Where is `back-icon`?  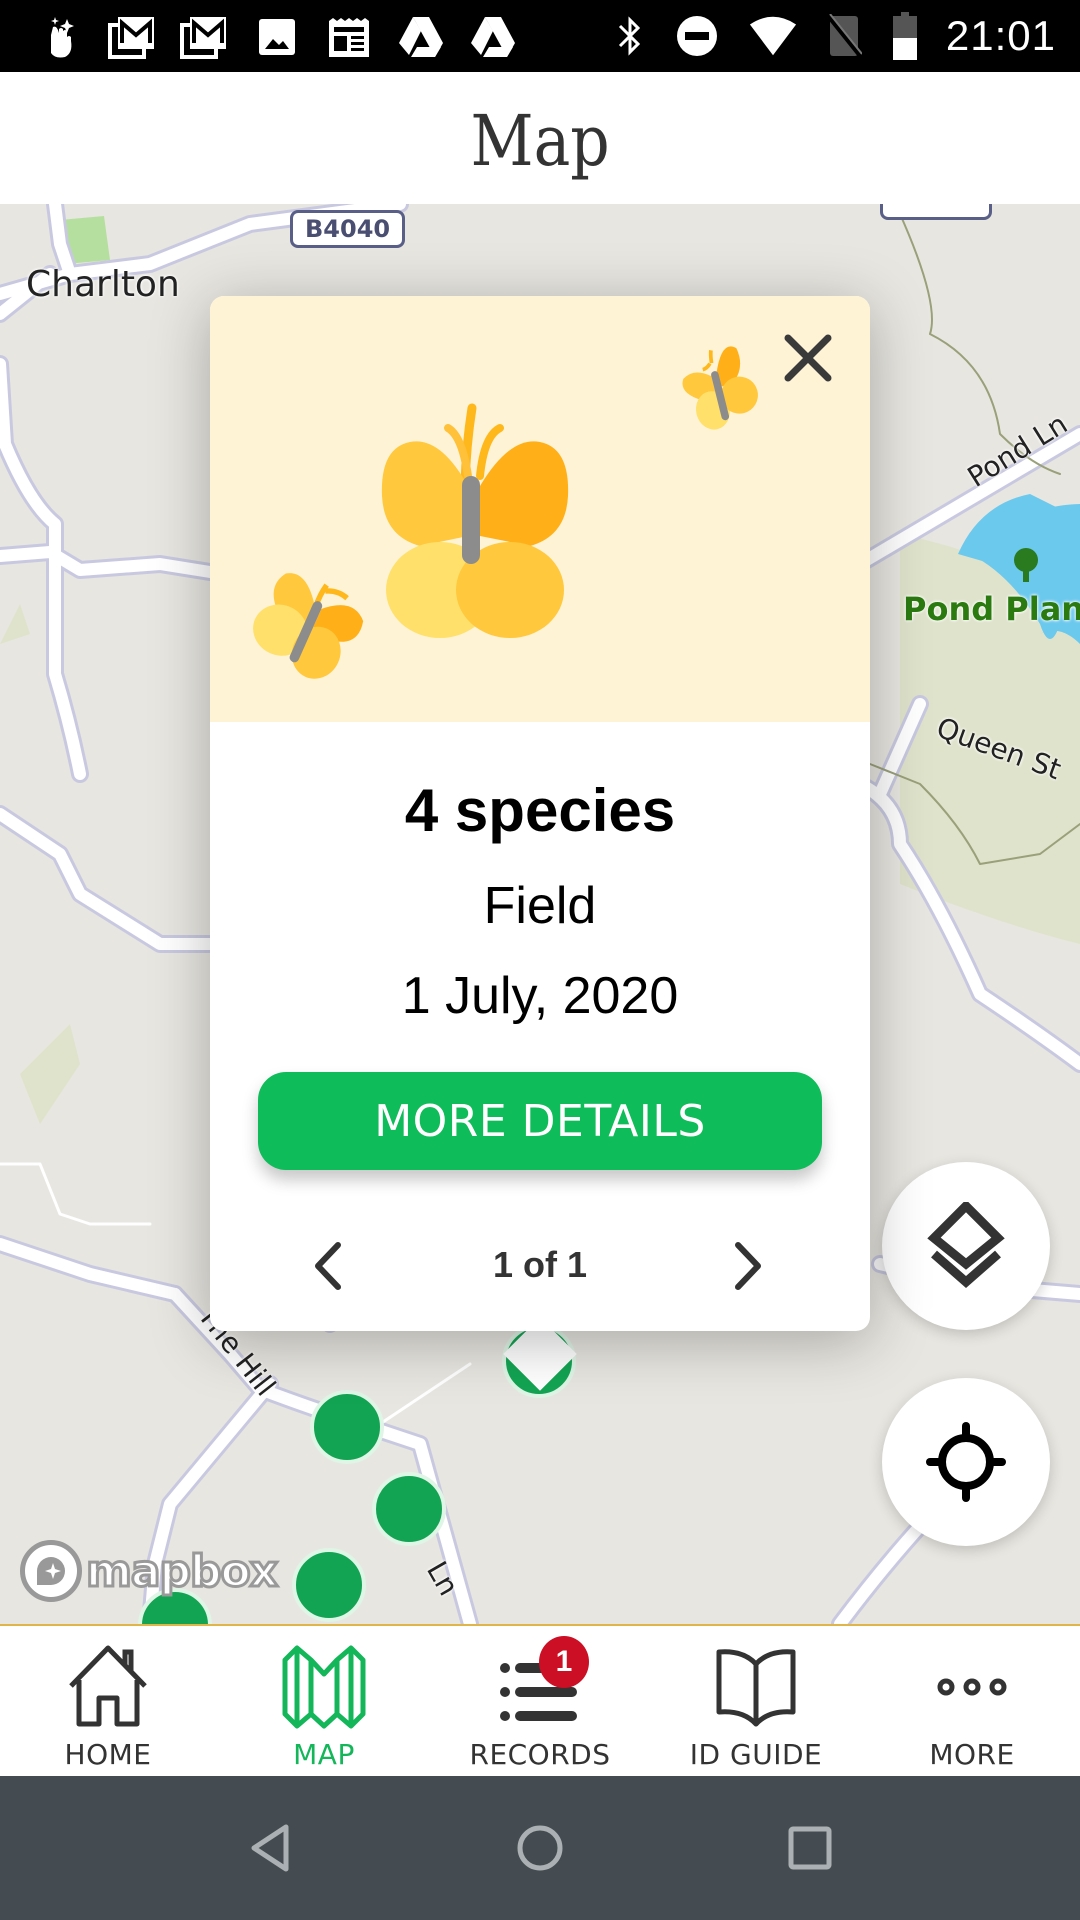 back-icon is located at coordinates (270, 1848).